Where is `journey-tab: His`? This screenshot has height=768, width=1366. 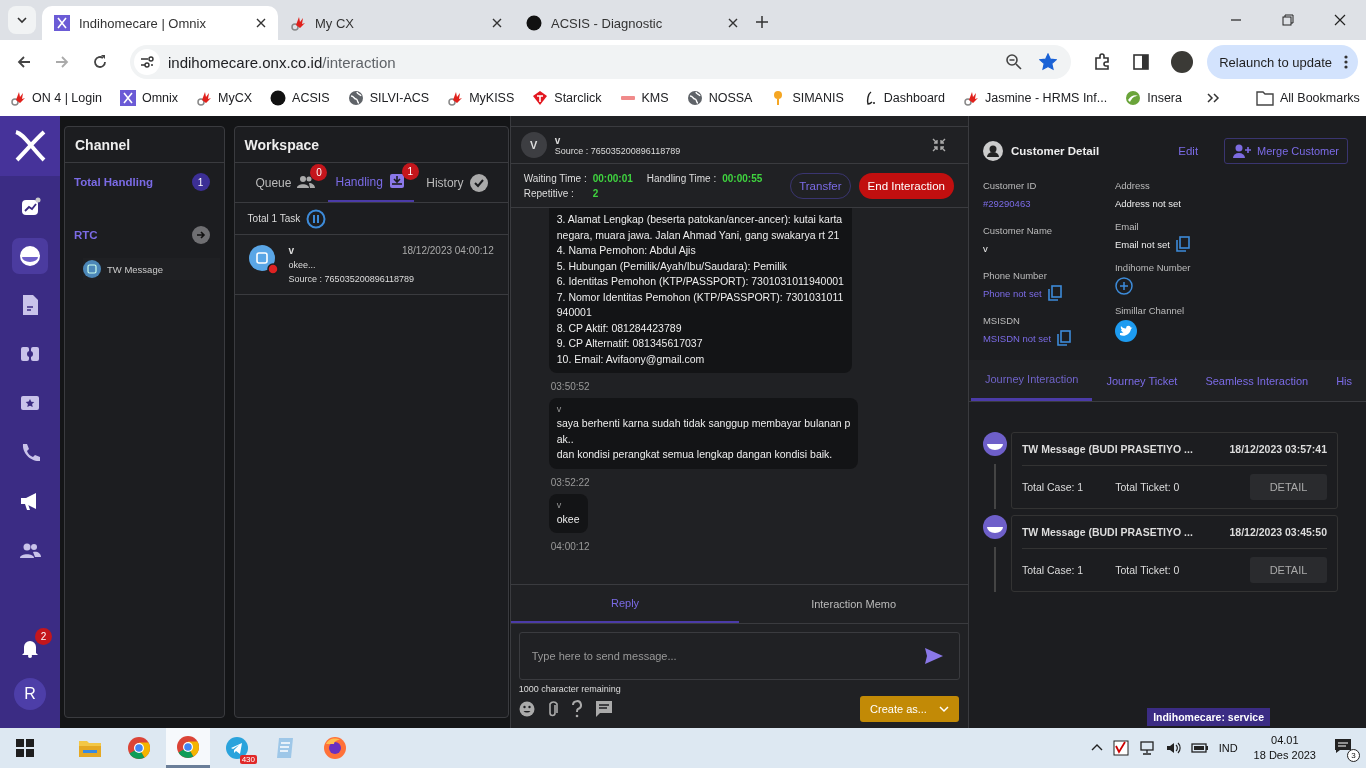
journey-tab: His is located at coordinates (1344, 380).